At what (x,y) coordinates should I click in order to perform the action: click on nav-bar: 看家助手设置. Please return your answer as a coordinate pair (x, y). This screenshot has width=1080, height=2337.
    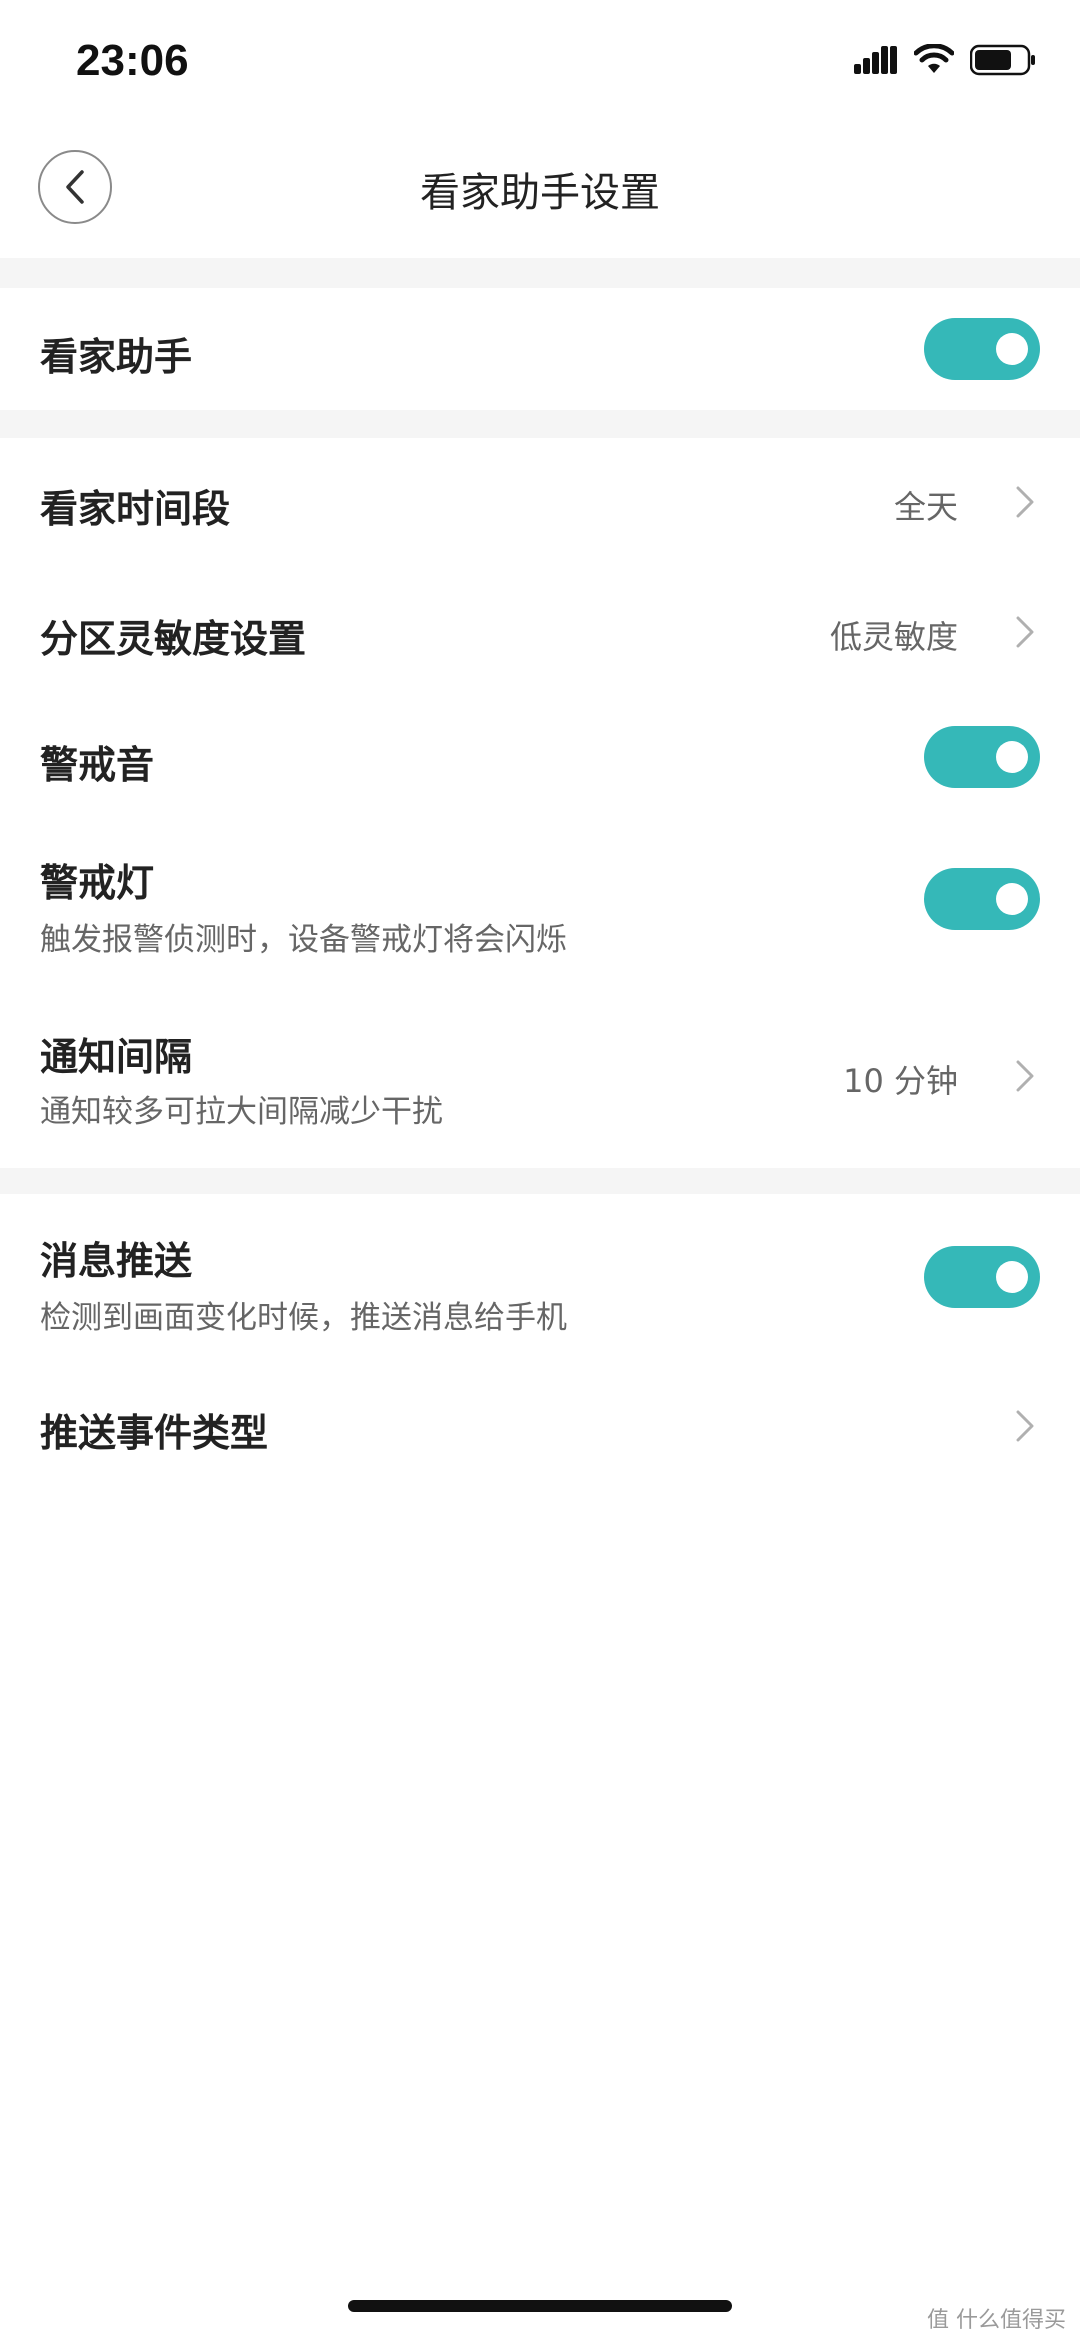
    Looking at the image, I should click on (540, 194).